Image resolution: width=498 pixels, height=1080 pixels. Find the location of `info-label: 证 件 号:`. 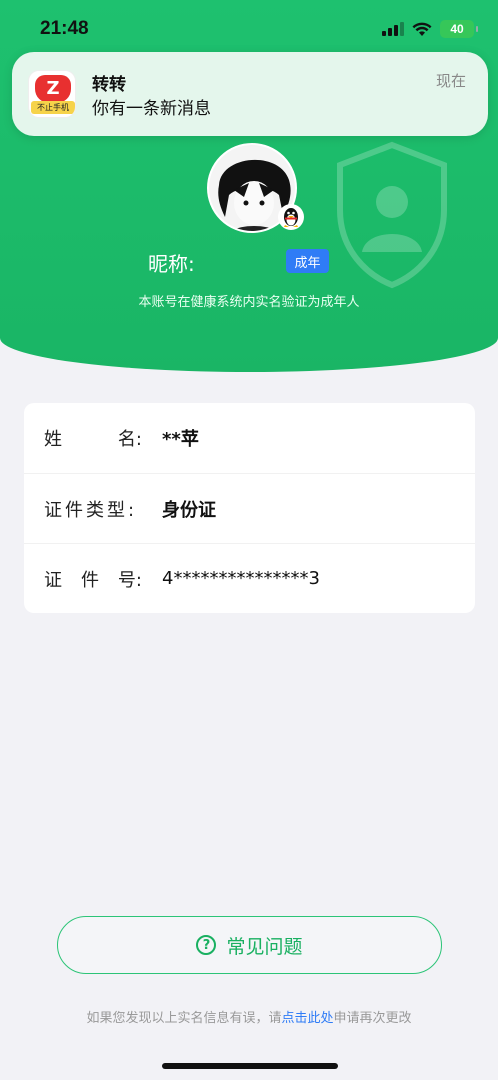

info-label: 证 件 号: is located at coordinates (93, 579).